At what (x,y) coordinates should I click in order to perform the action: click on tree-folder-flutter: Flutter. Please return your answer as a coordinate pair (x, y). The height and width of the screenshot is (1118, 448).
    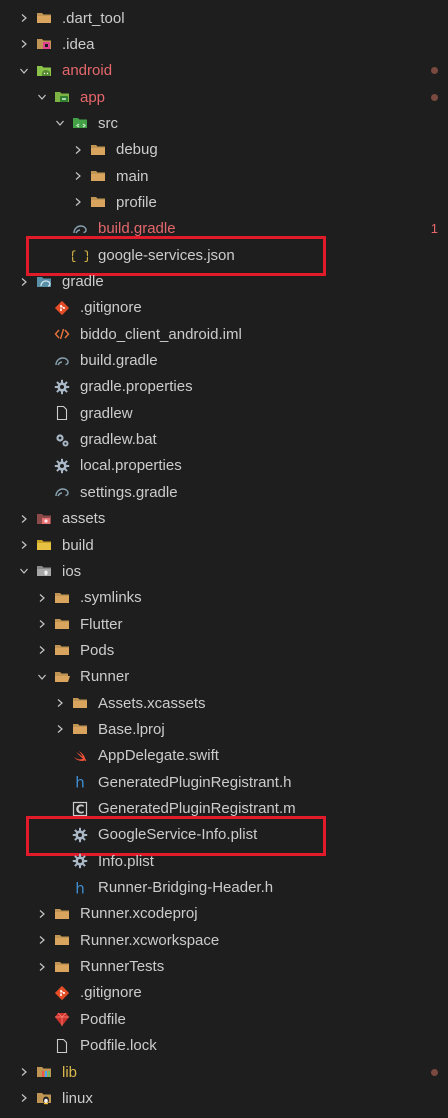
    Looking at the image, I should click on (224, 624).